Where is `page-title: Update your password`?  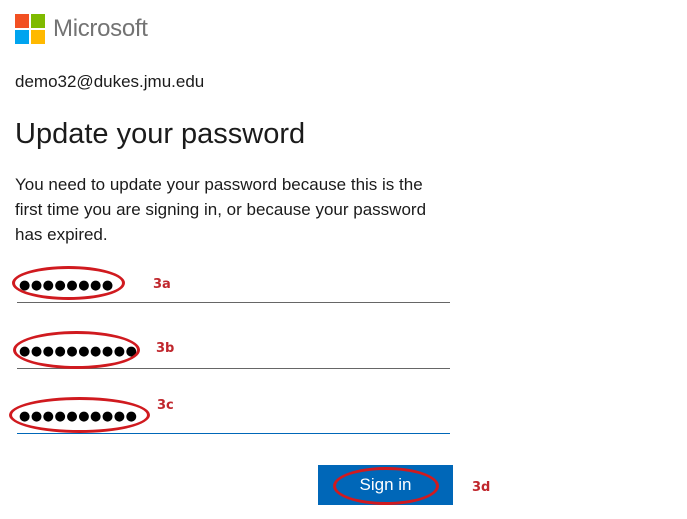 page-title: Update your password is located at coordinates (160, 134).